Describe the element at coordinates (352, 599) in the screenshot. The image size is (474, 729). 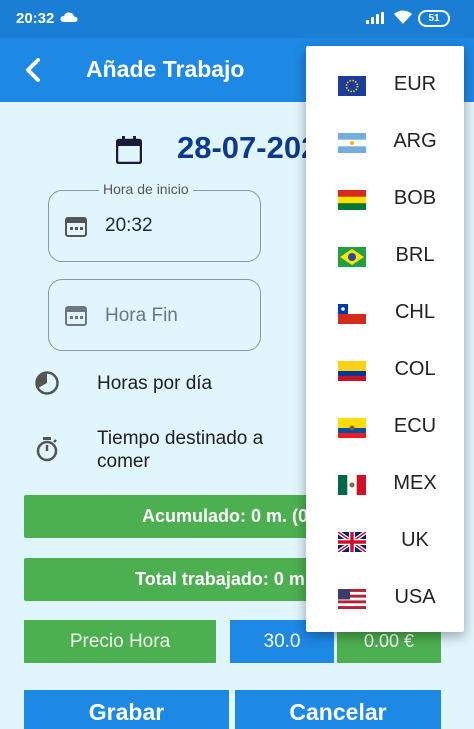
I see `usa-flag-icon` at that location.